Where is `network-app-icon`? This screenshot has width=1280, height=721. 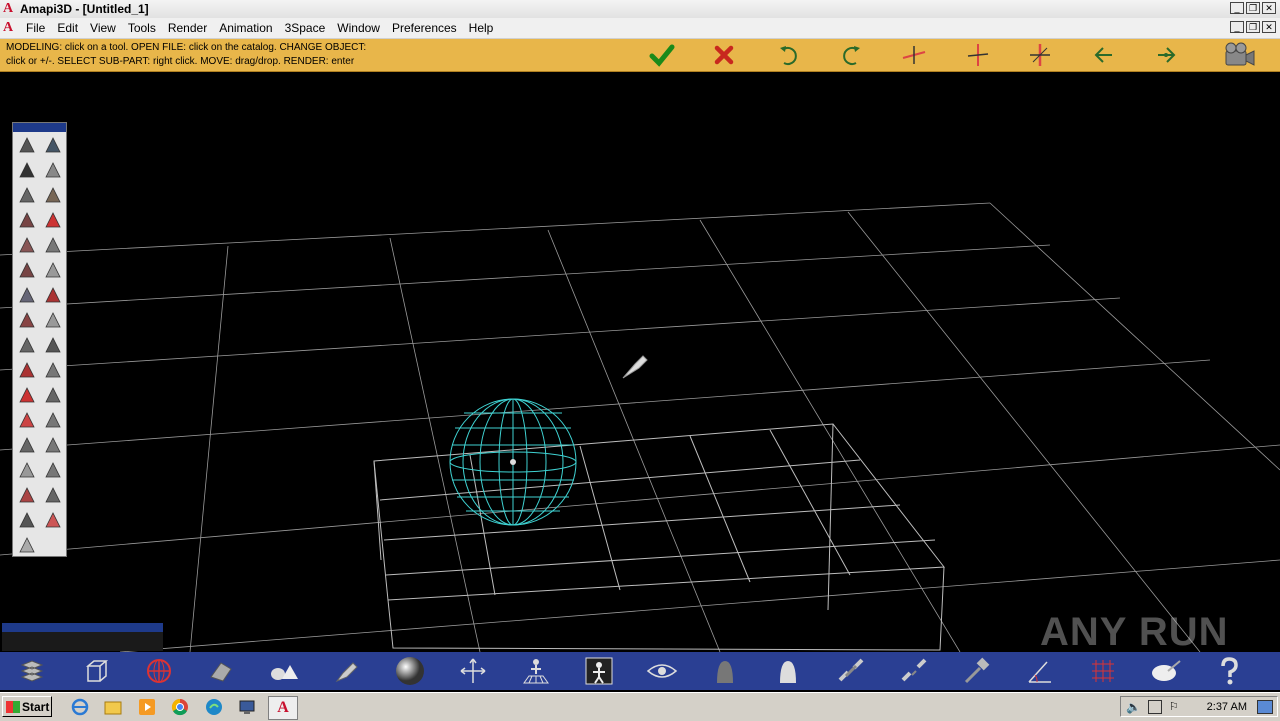 network-app-icon is located at coordinates (247, 707).